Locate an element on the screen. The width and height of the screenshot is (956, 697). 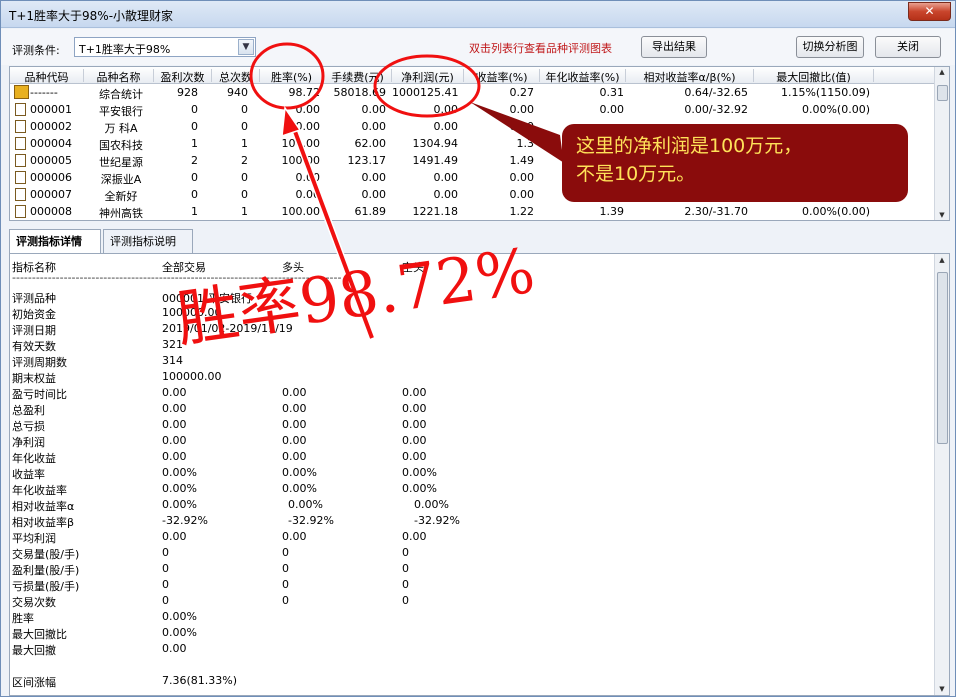
table-cell: ------- is located at coordinates (44, 92).